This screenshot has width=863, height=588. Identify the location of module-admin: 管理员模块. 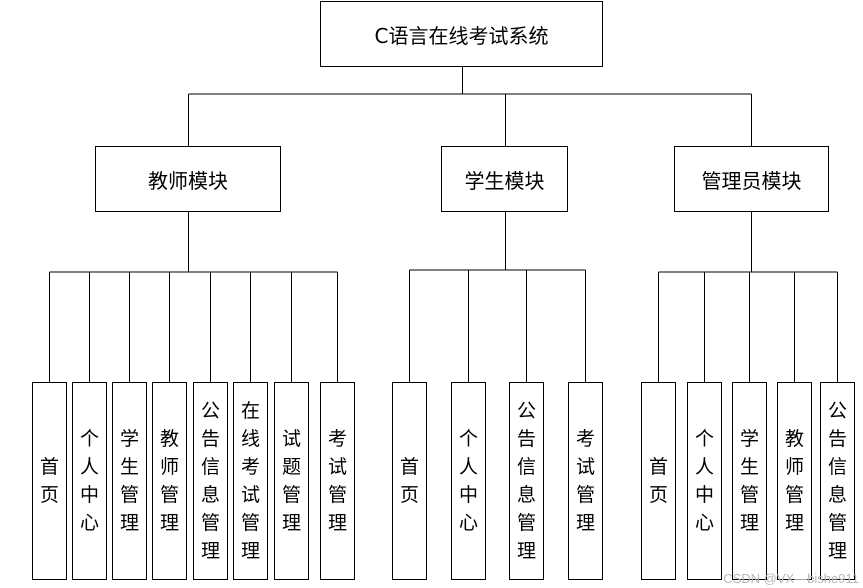
(751, 179).